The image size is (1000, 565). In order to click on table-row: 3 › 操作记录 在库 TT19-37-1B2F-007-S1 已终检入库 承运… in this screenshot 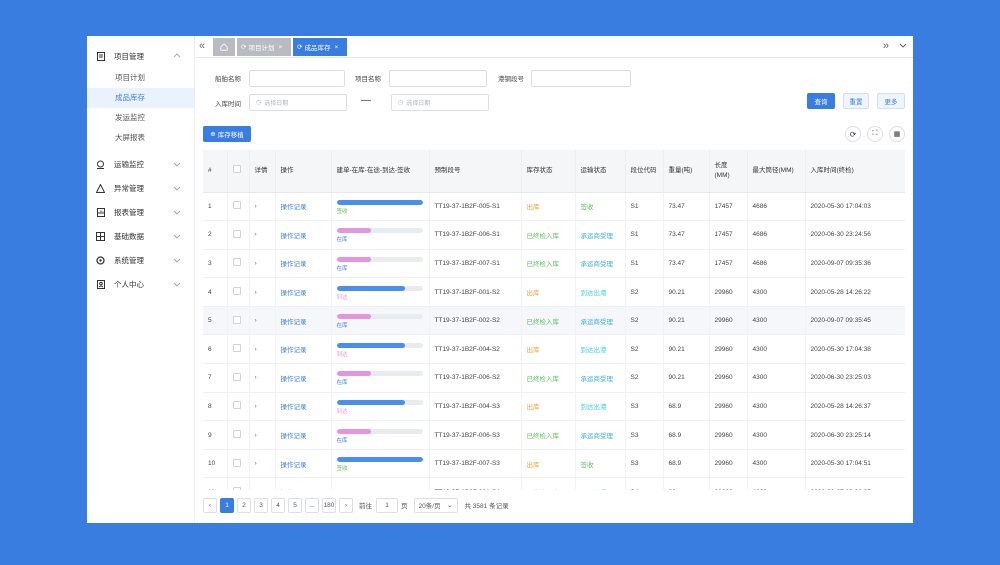, I will do `click(554, 264)`.